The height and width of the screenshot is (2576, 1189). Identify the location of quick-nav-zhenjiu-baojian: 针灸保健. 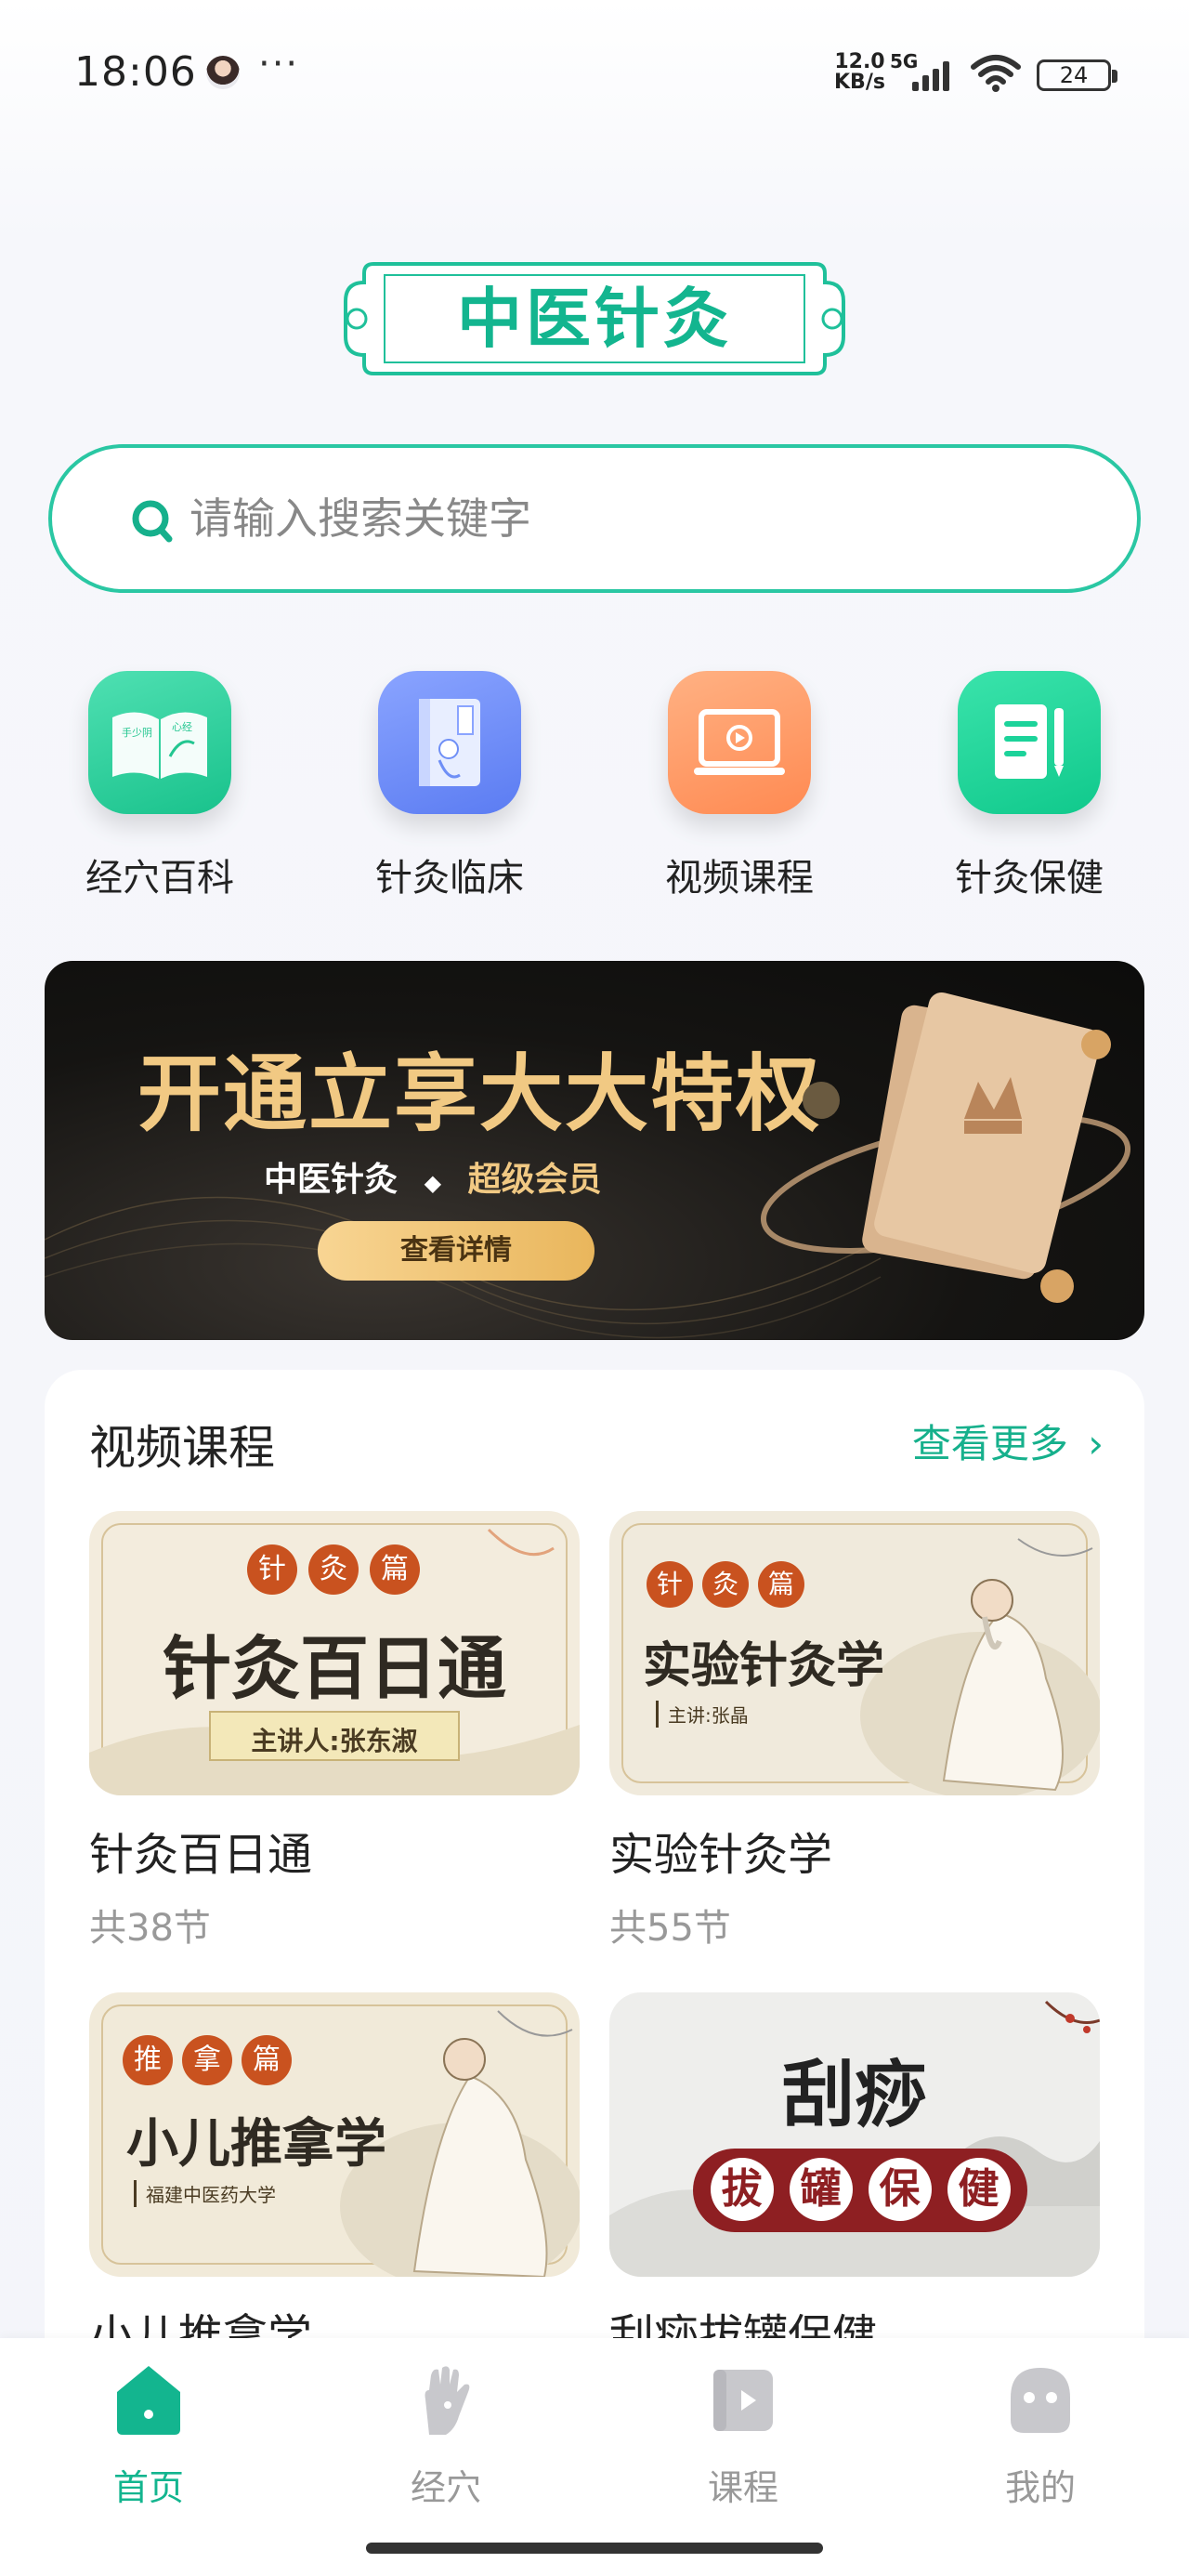
(1020, 792).